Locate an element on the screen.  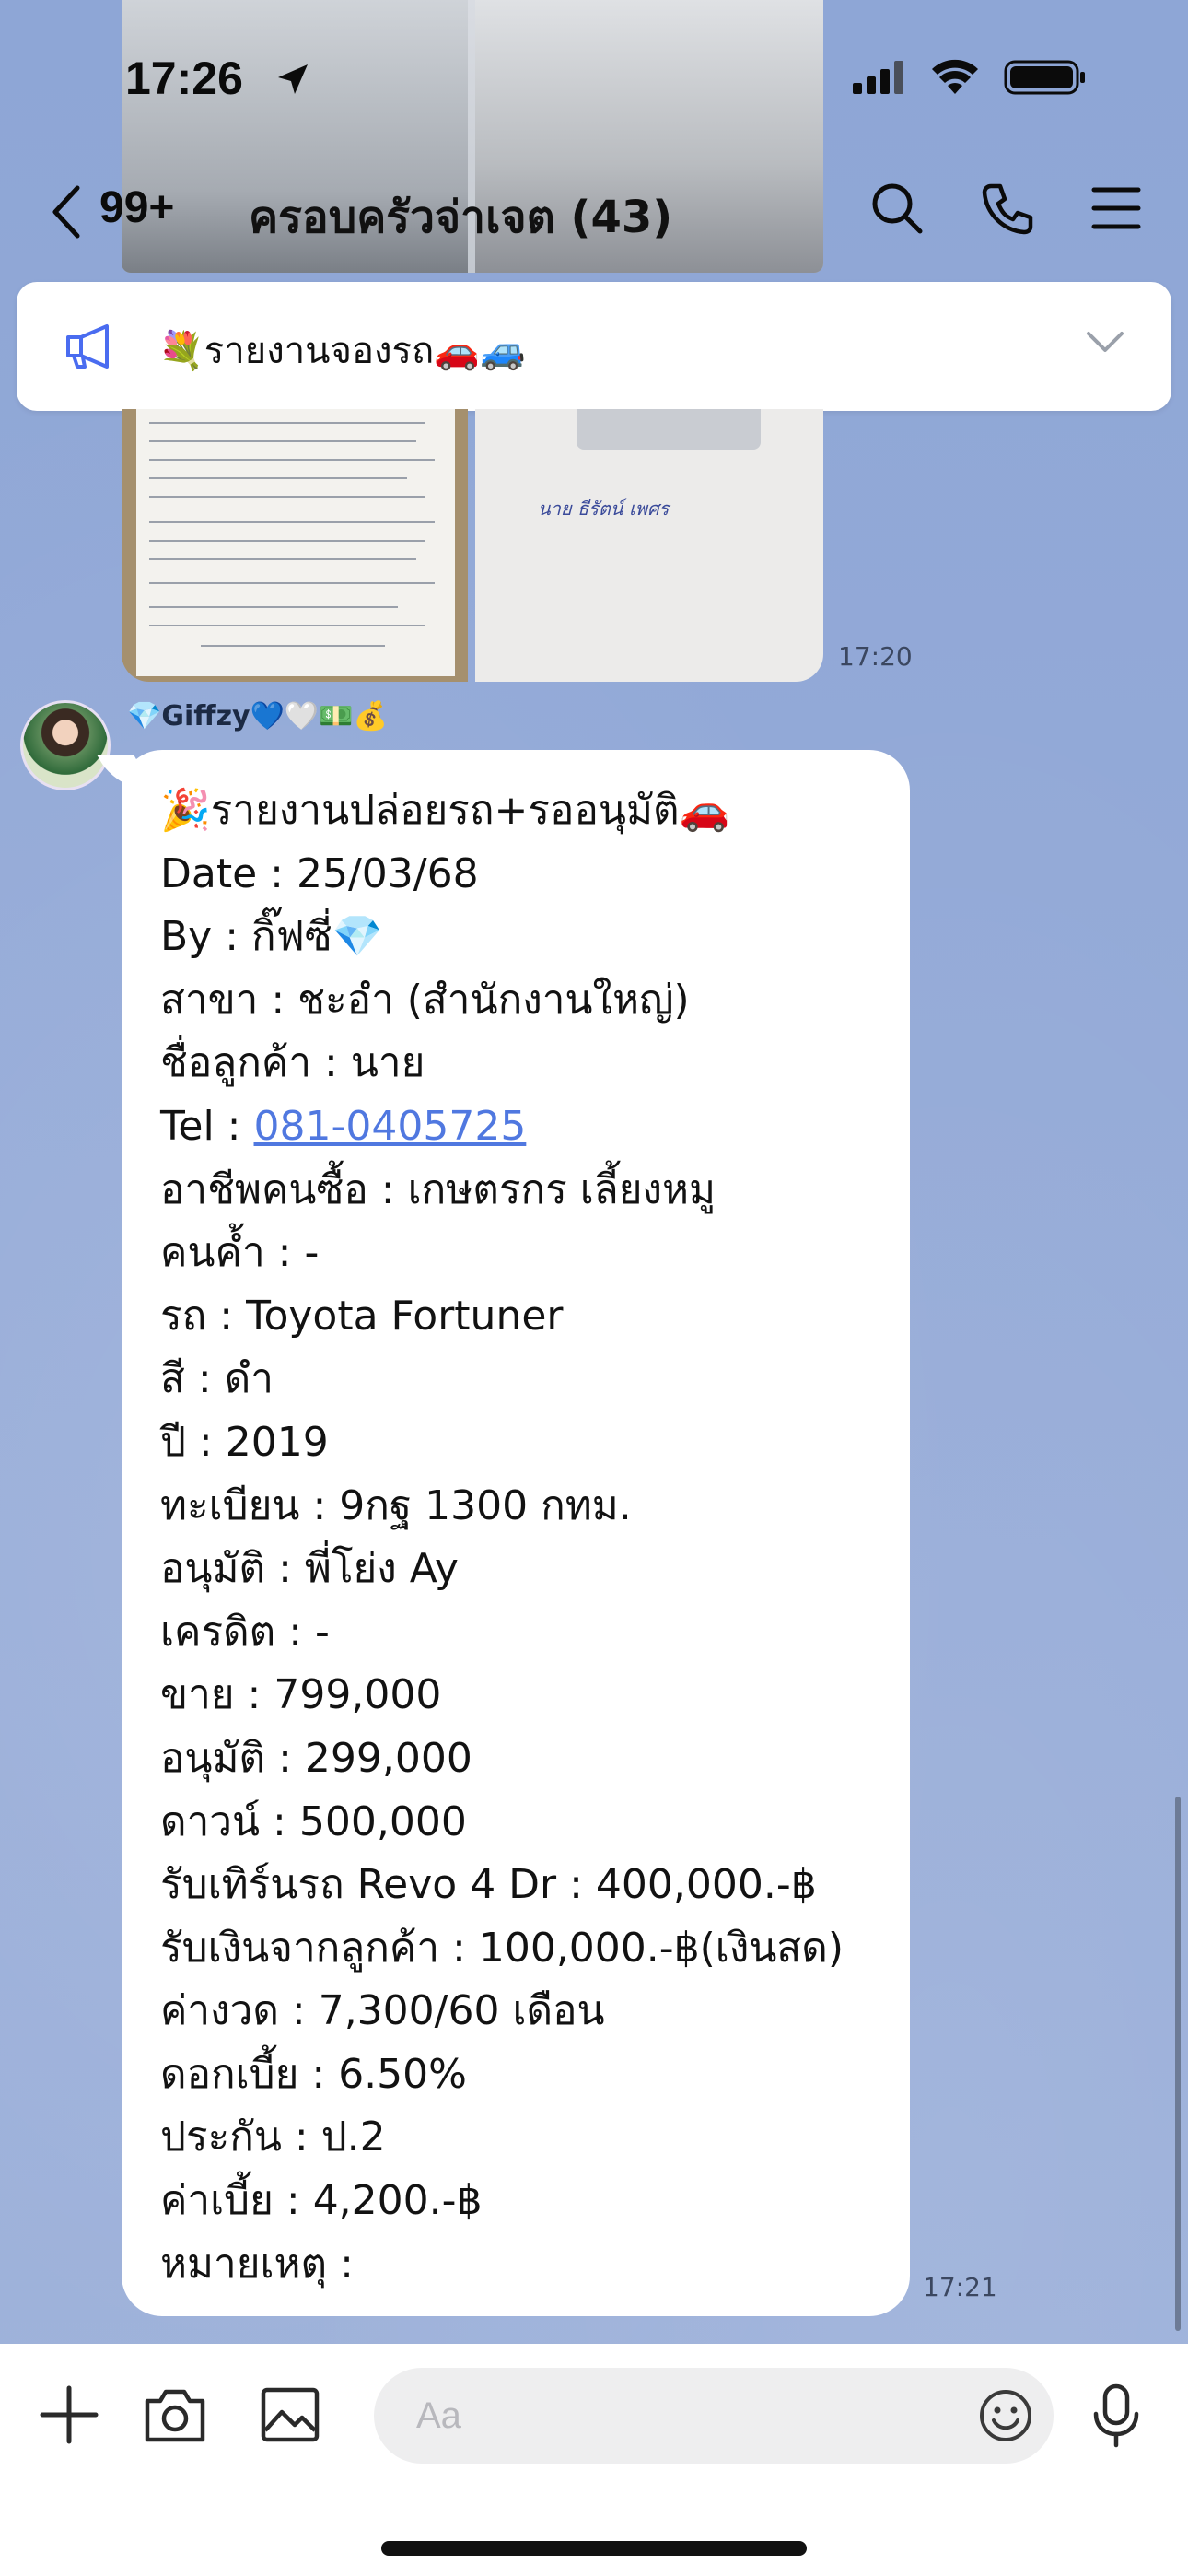
handwritten-signature: นาย ธีรัตน์ เพศร is located at coordinates (604, 509).